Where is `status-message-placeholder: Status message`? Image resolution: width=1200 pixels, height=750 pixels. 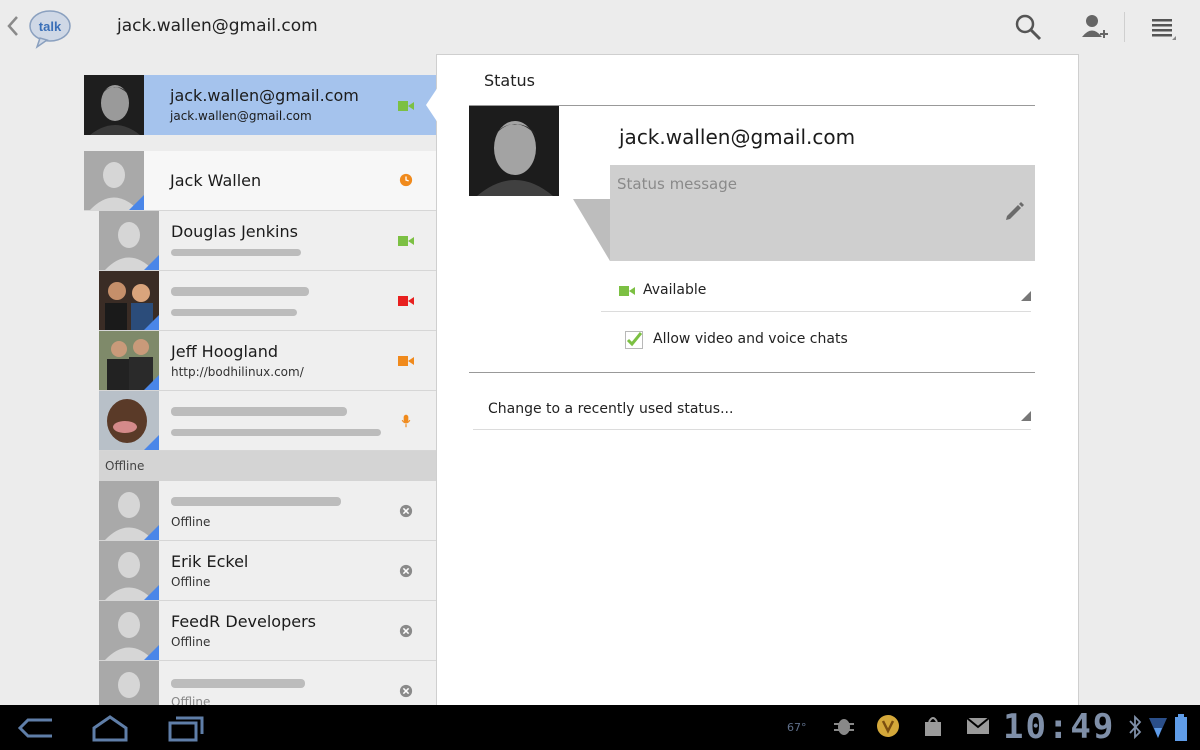 status-message-placeholder: Status message is located at coordinates (677, 184).